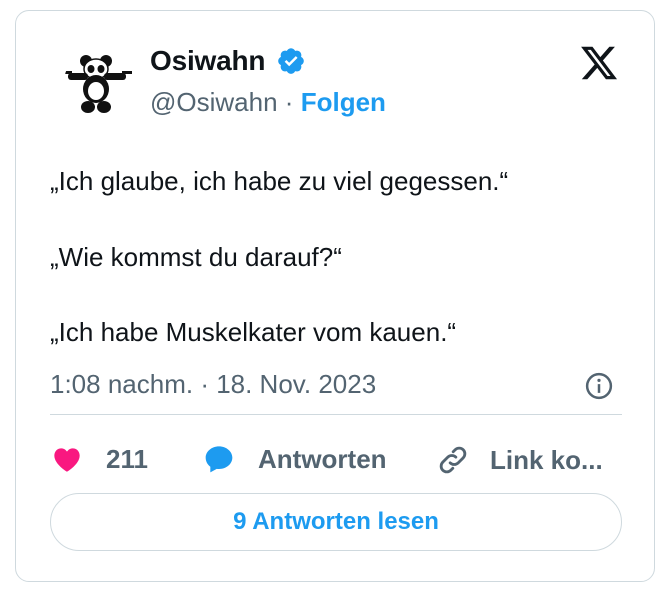 The height and width of the screenshot is (600, 670). What do you see at coordinates (453, 460) in the screenshot?
I see `link-icon` at bounding box center [453, 460].